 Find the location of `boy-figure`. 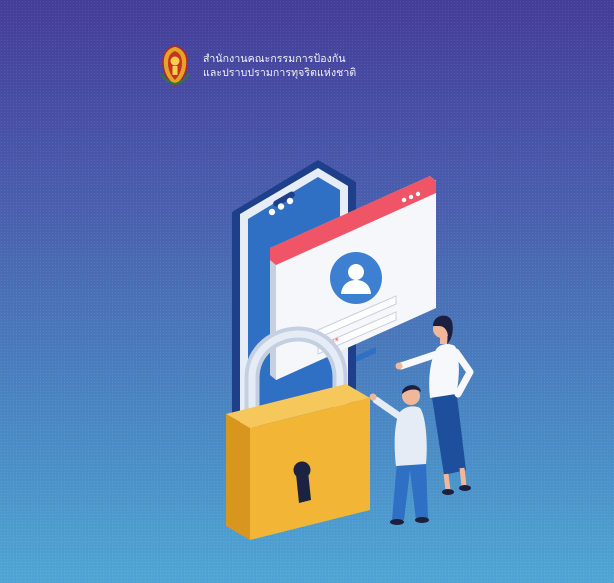

boy-figure is located at coordinates (399, 455).